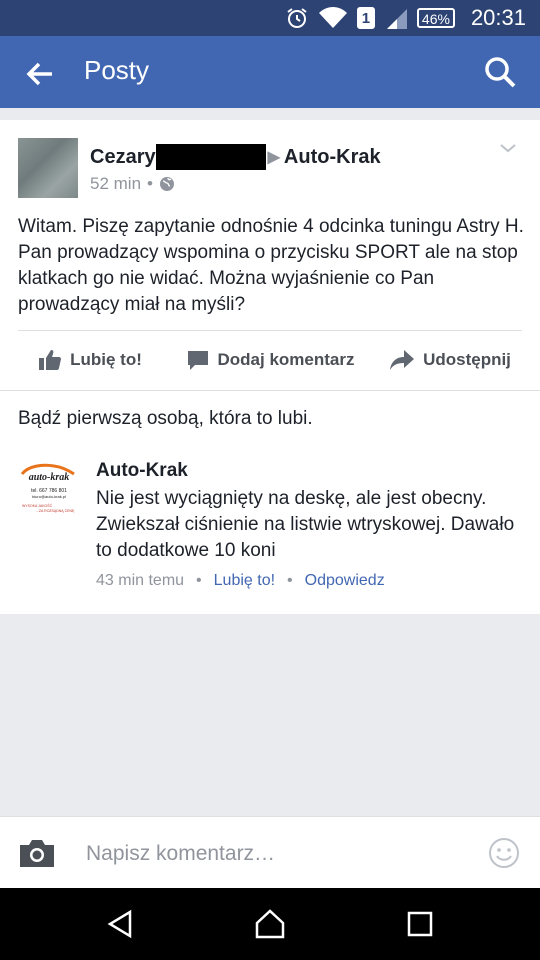 The height and width of the screenshot is (960, 540). Describe the element at coordinates (210, 157) in the screenshot. I see `redaction-box` at that location.